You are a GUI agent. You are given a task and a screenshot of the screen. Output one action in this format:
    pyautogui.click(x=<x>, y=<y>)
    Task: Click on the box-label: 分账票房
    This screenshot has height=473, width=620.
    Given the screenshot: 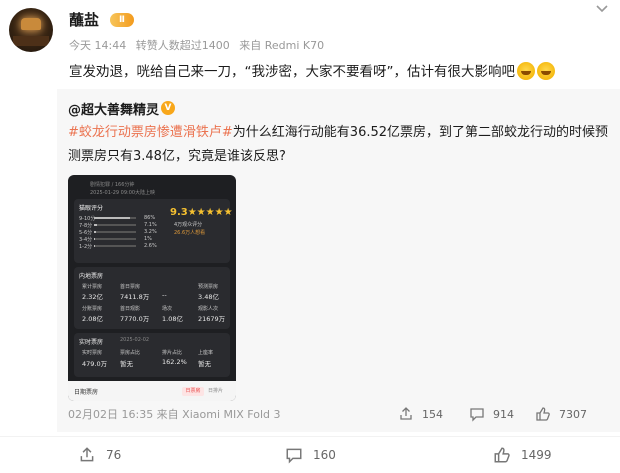 What is the action you would take?
    pyautogui.click(x=92, y=309)
    